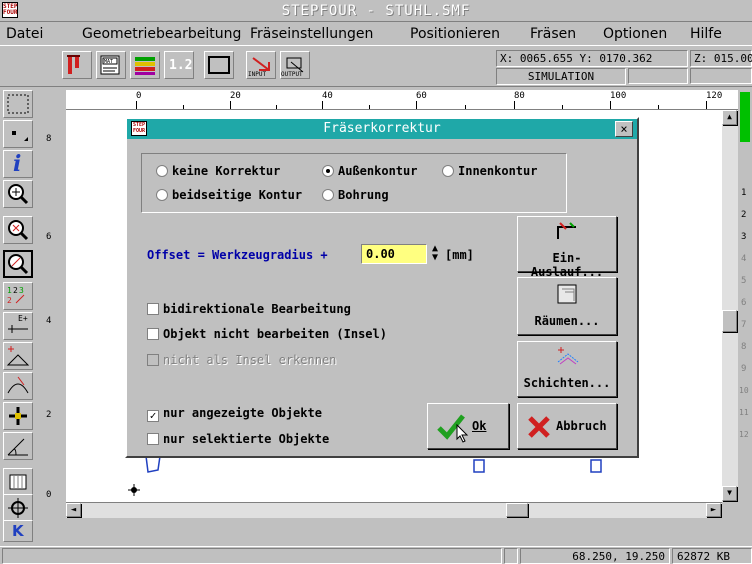 The width and height of the screenshot is (752, 564). What do you see at coordinates (18, 386) in the screenshot?
I see `arc-button` at bounding box center [18, 386].